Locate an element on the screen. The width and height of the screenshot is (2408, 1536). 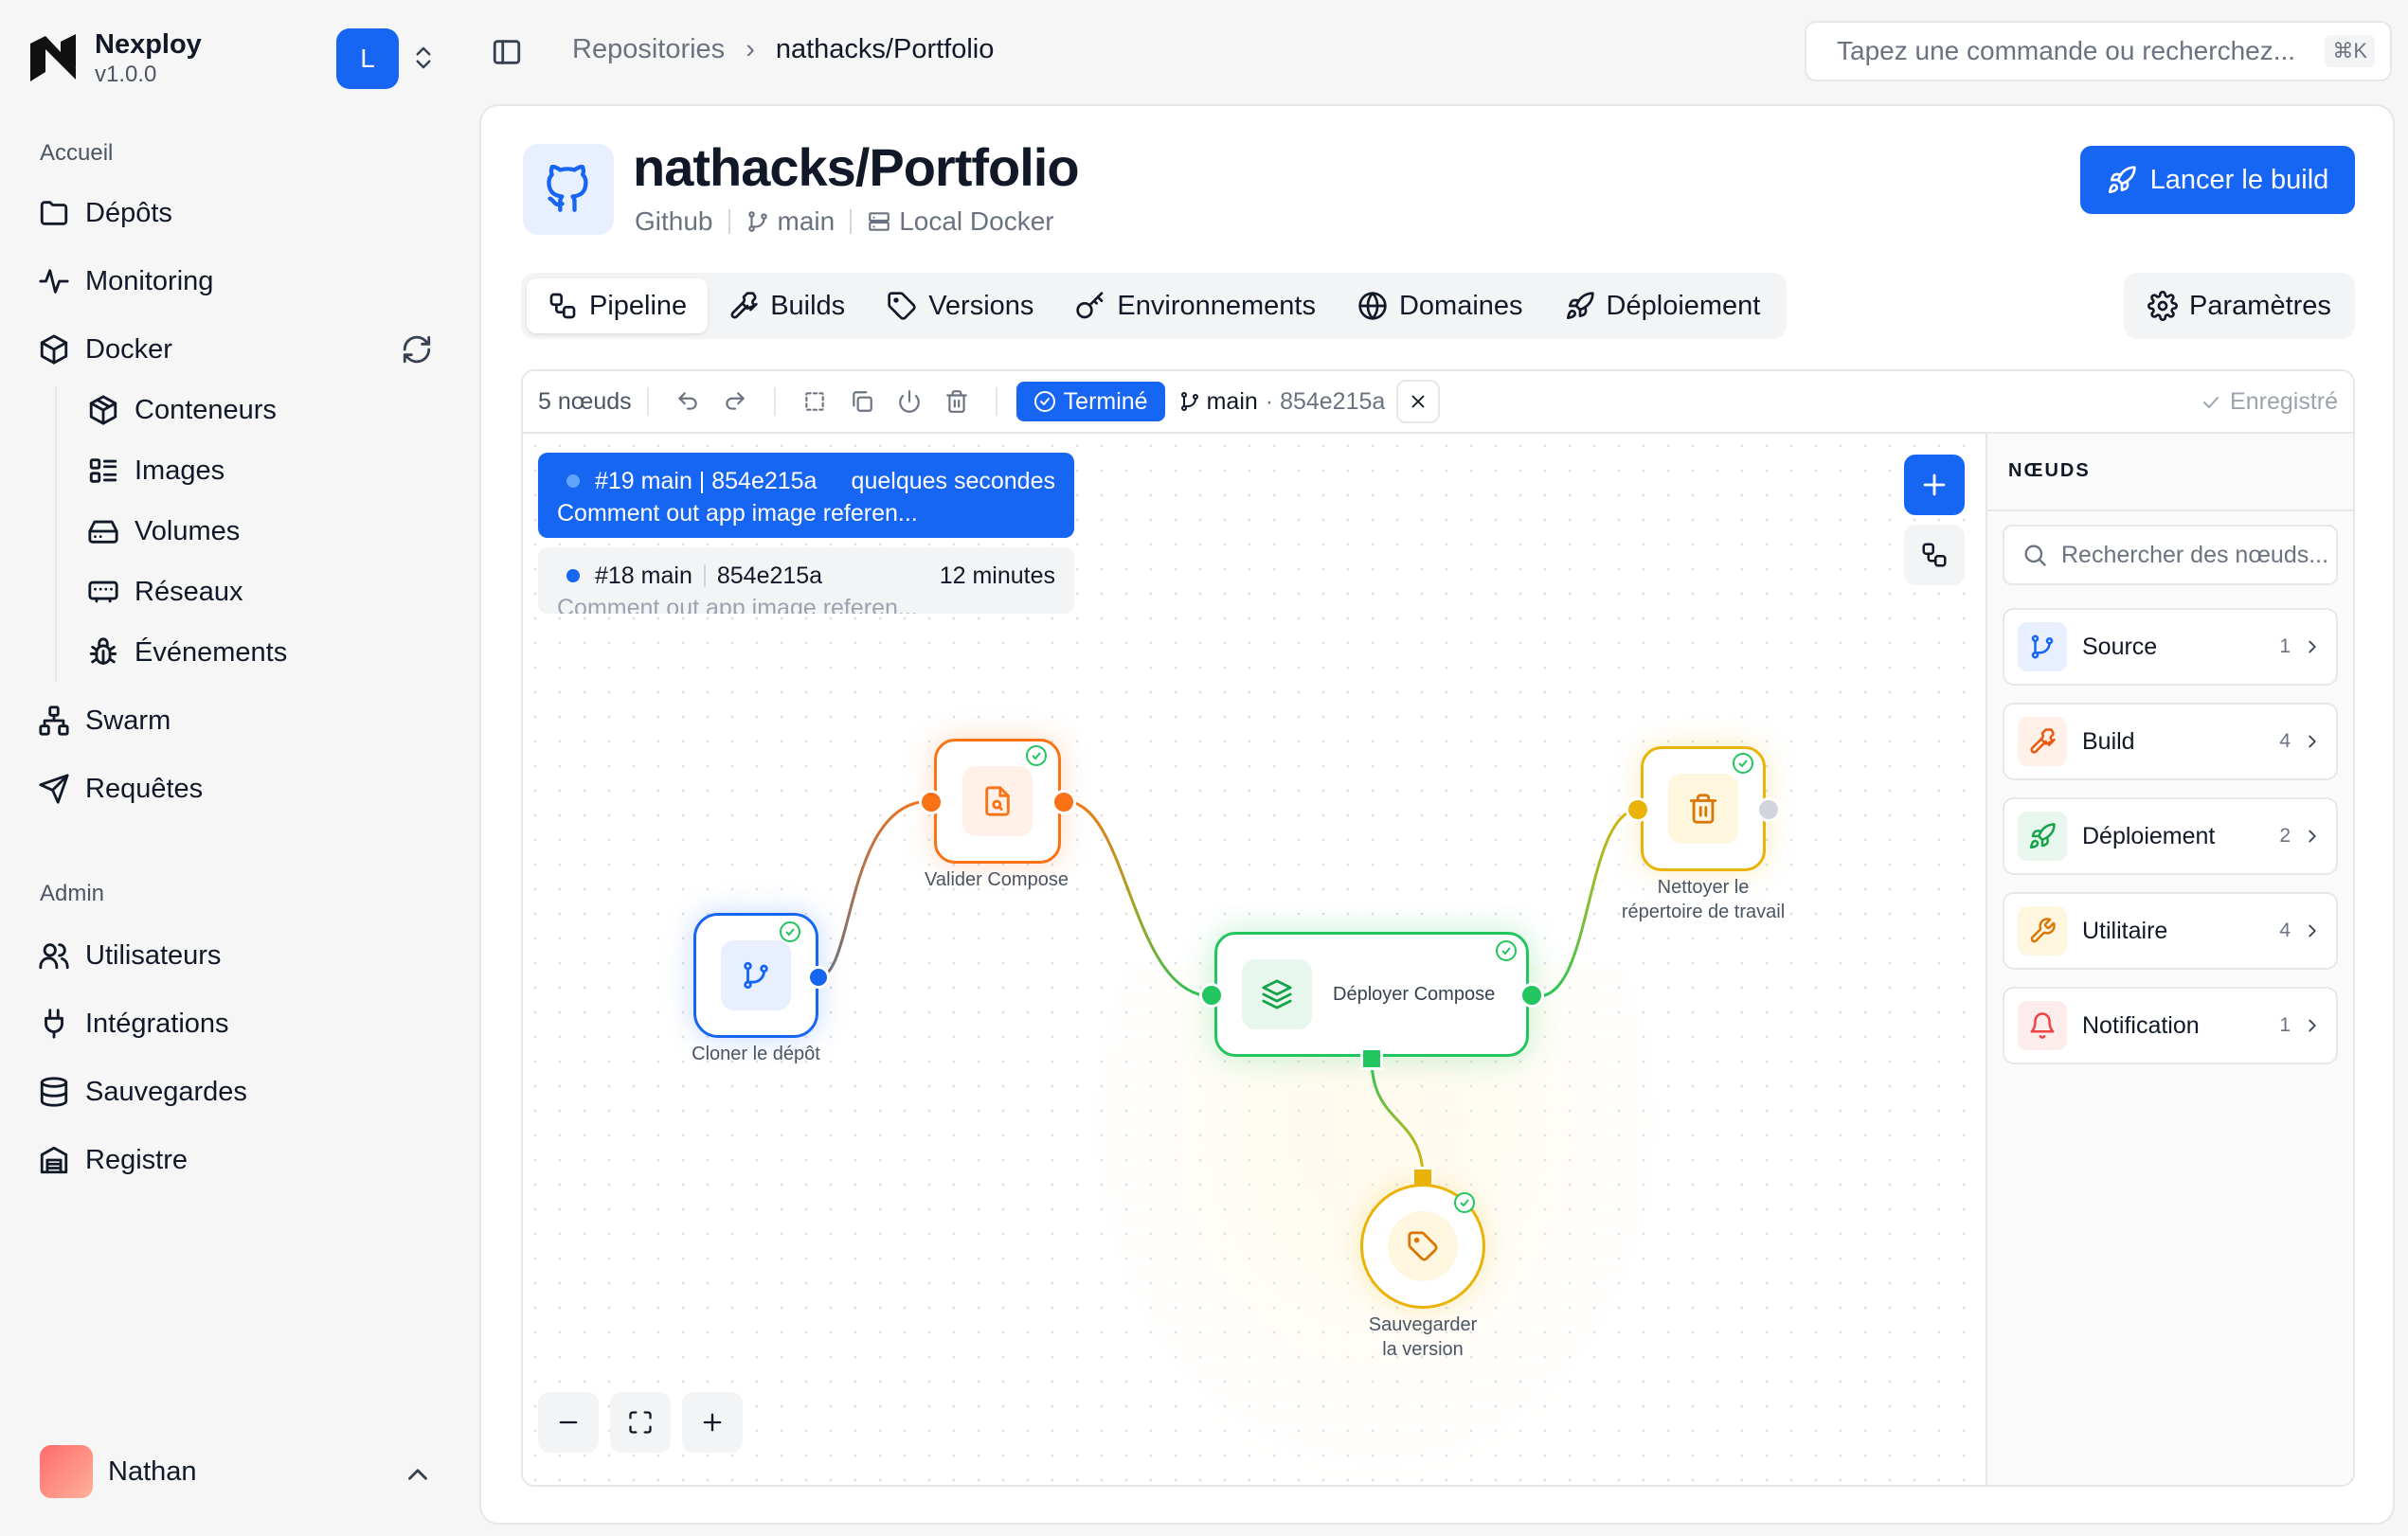
node-label: Valider Compose is located at coordinates (997, 879).